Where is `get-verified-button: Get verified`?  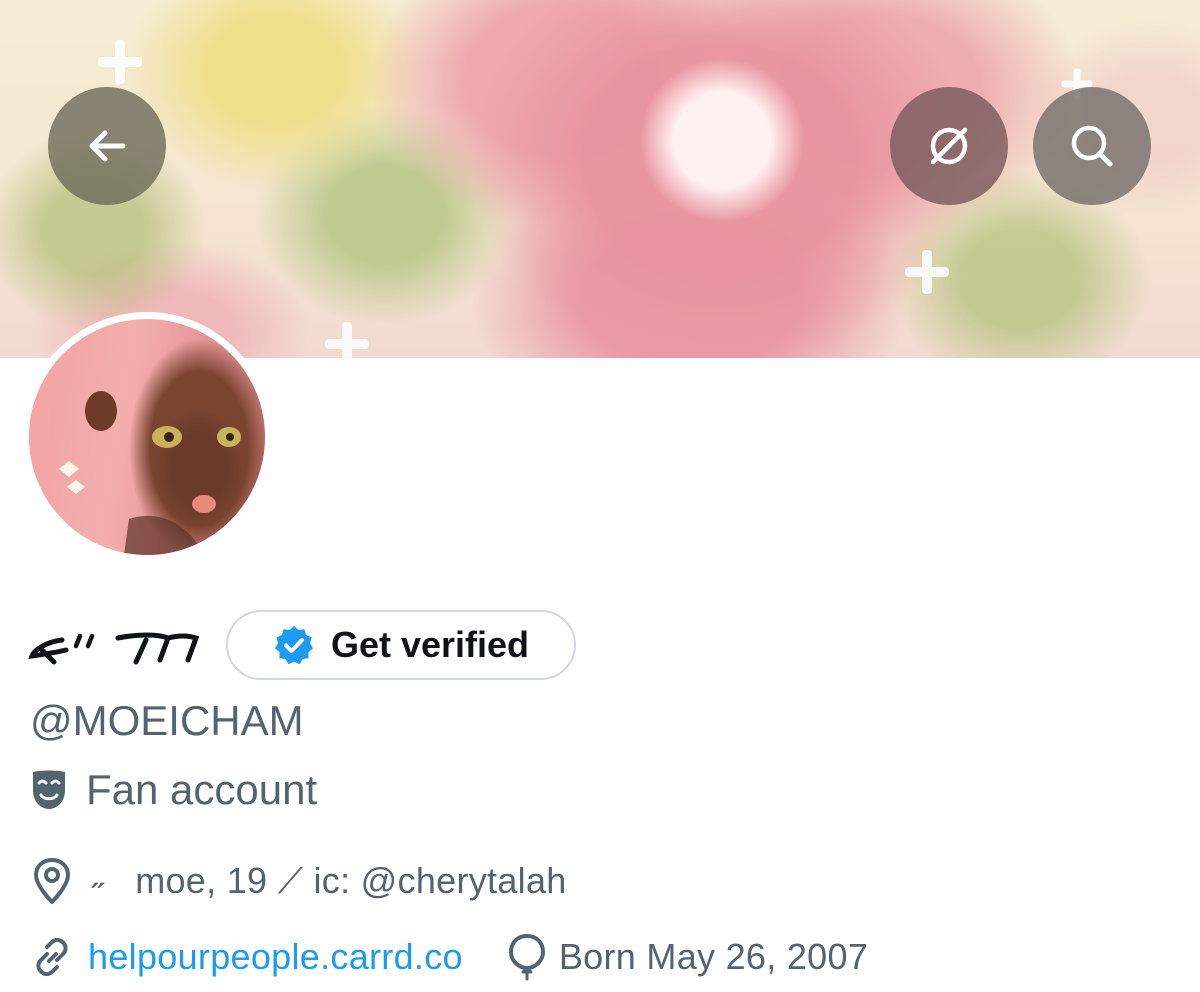
get-verified-button: Get verified is located at coordinates (401, 645).